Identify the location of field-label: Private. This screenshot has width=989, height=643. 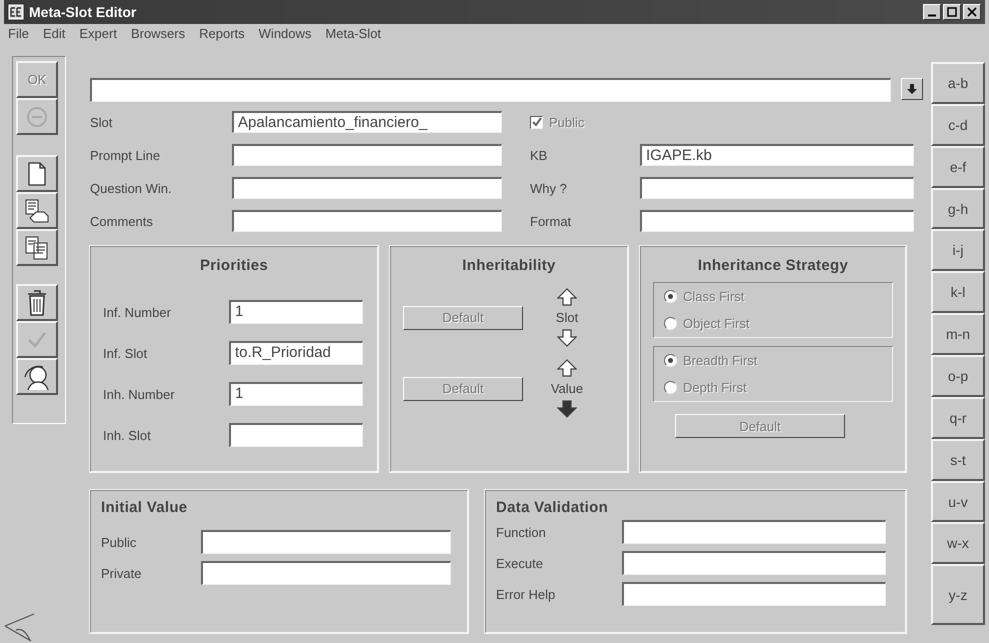
(121, 573).